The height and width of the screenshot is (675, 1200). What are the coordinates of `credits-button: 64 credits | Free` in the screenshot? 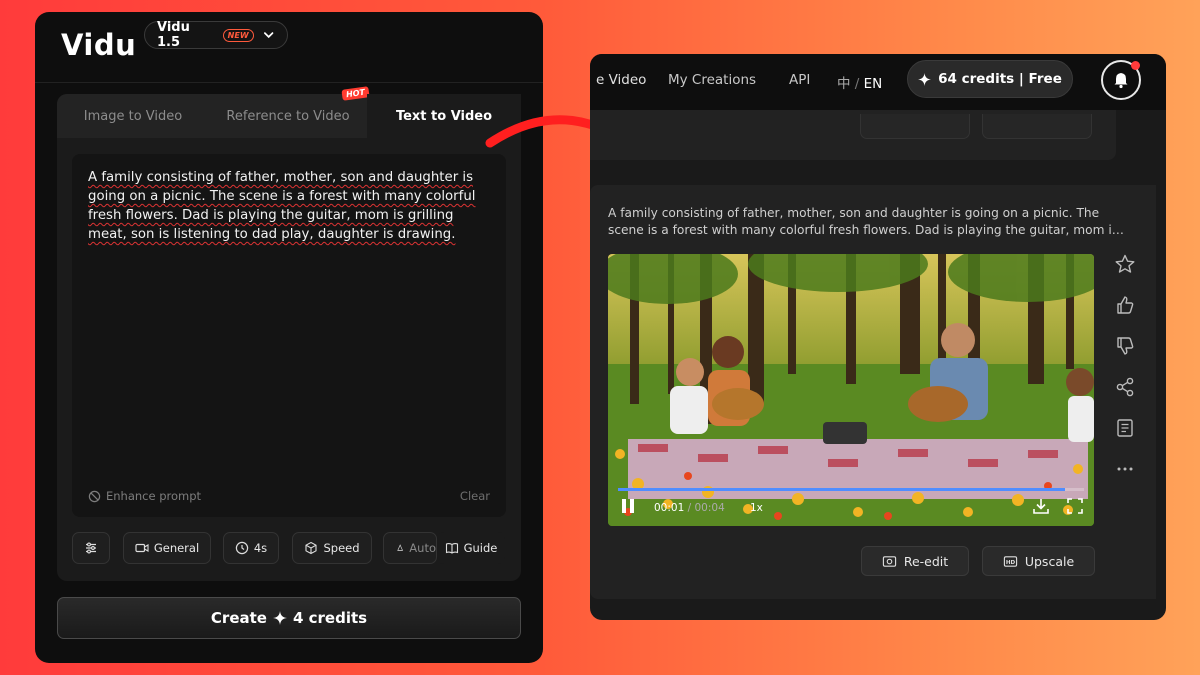 It's located at (990, 79).